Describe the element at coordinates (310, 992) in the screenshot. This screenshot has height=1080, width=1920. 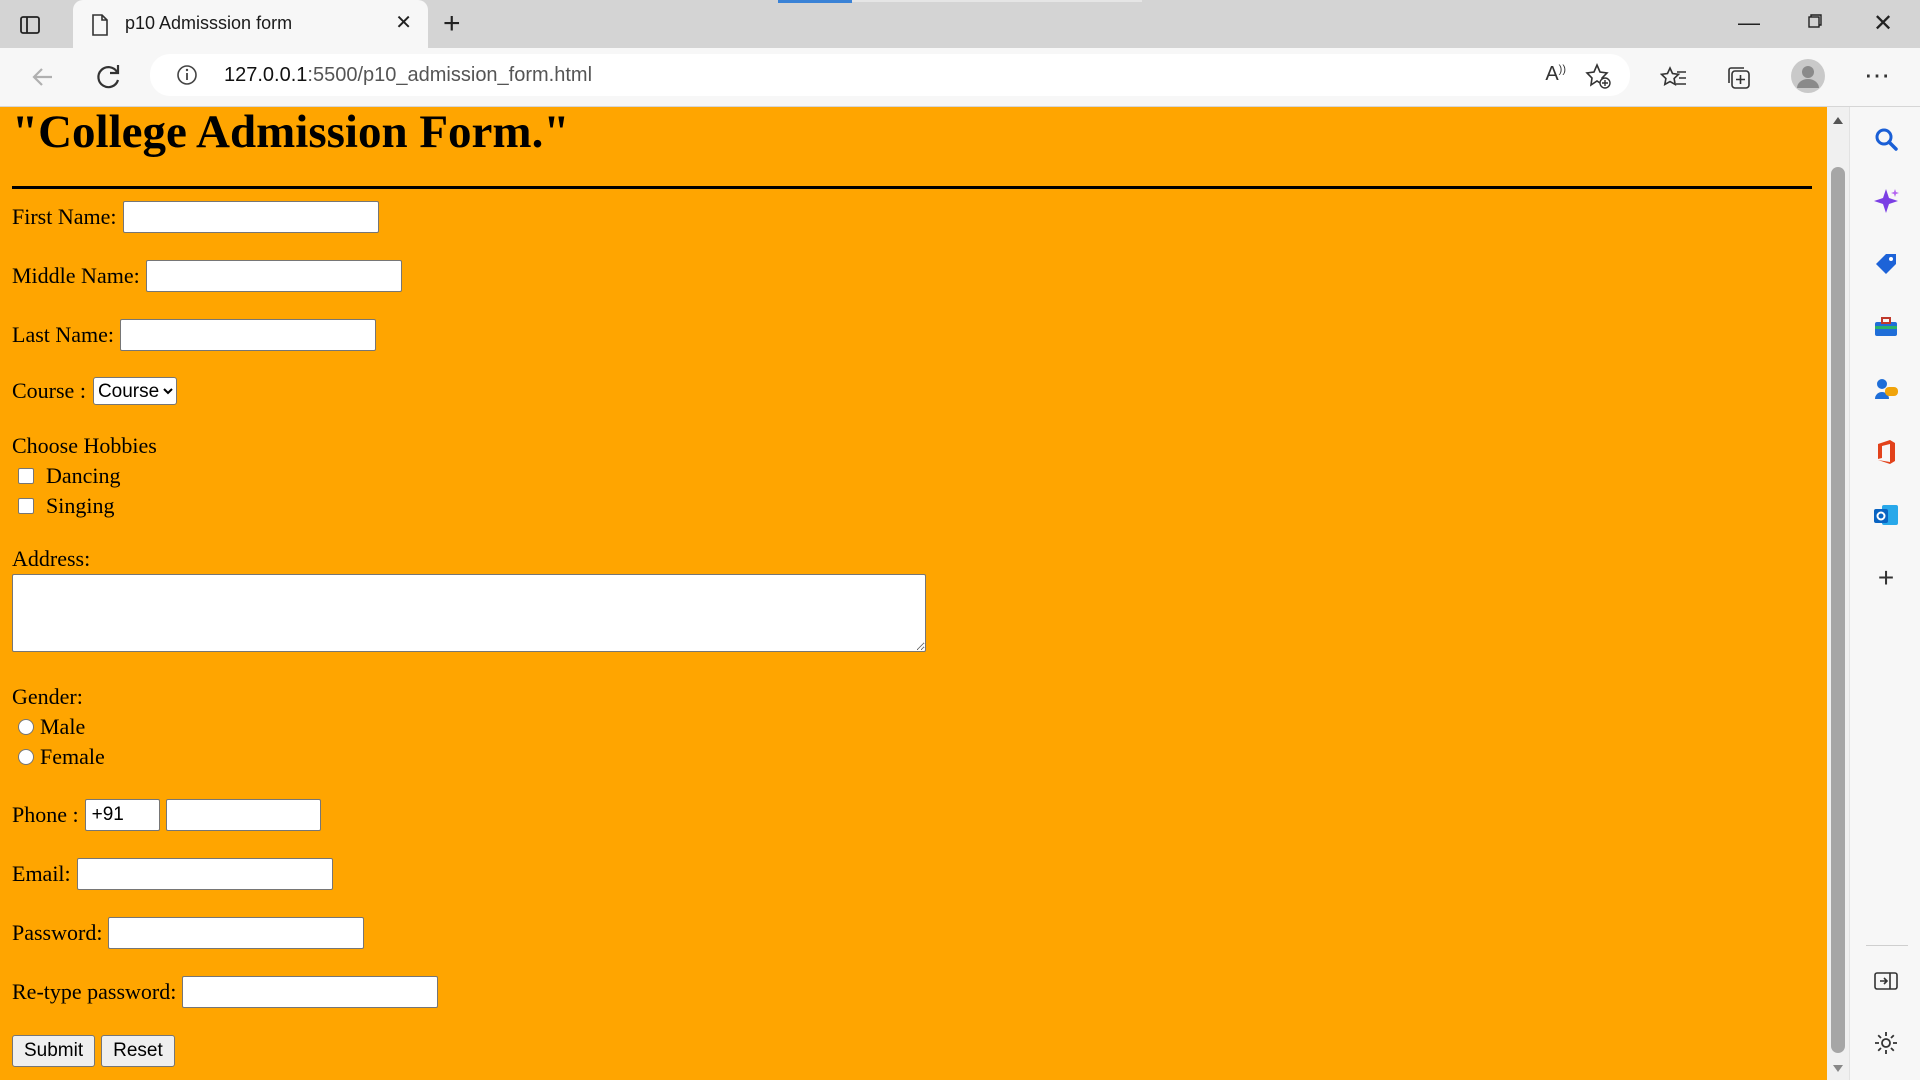
I see `retype-password-input` at that location.